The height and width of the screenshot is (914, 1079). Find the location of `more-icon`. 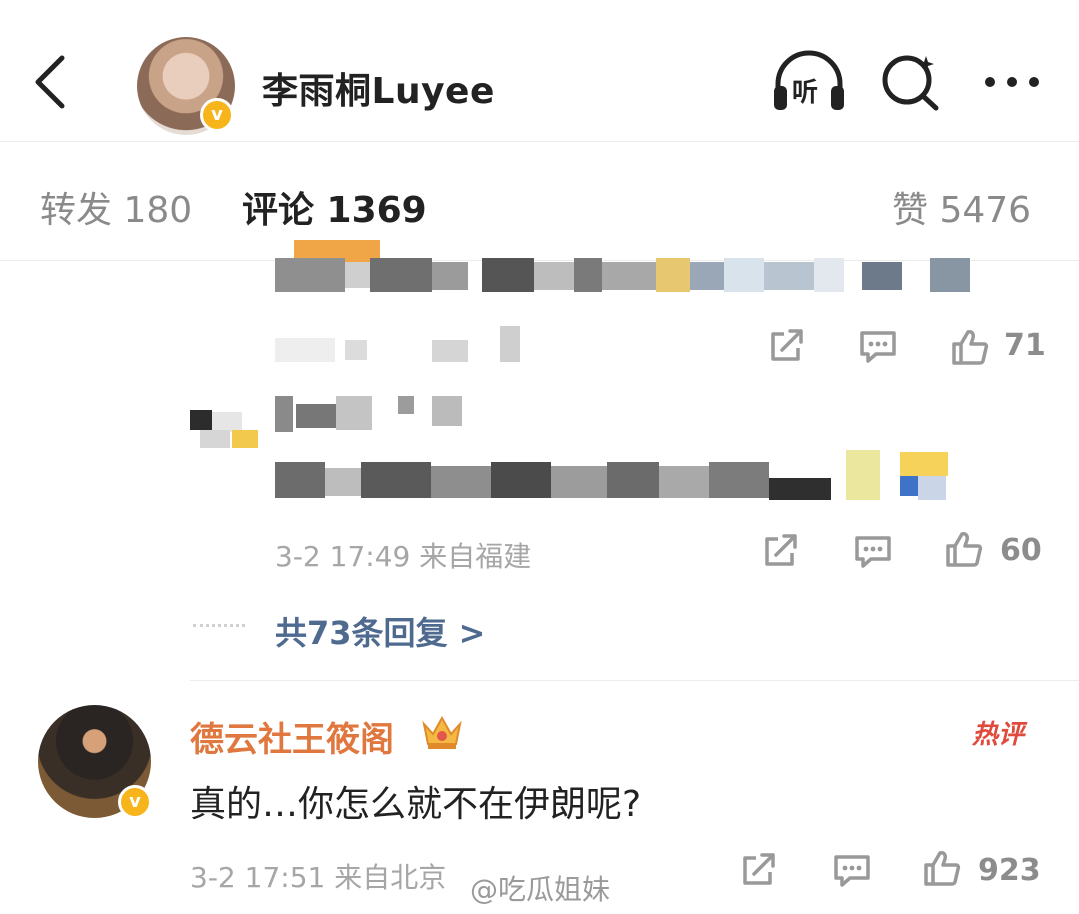

more-icon is located at coordinates (1012, 82).